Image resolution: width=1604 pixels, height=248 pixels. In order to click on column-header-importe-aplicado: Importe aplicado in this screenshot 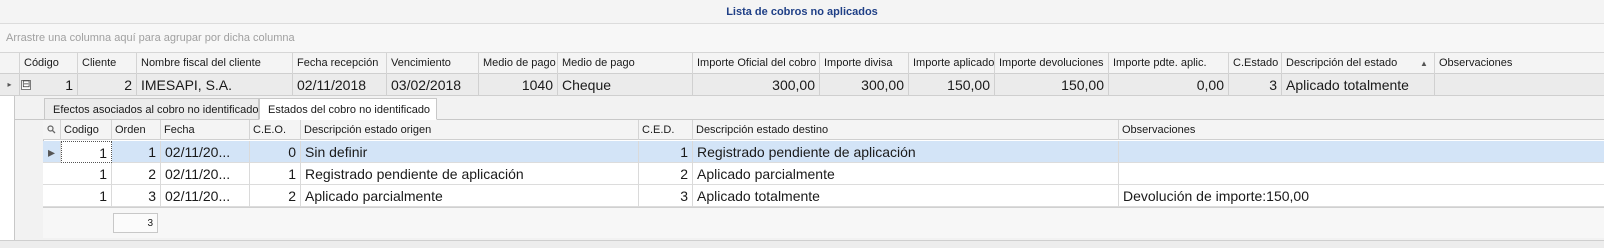, I will do `click(952, 63)`.